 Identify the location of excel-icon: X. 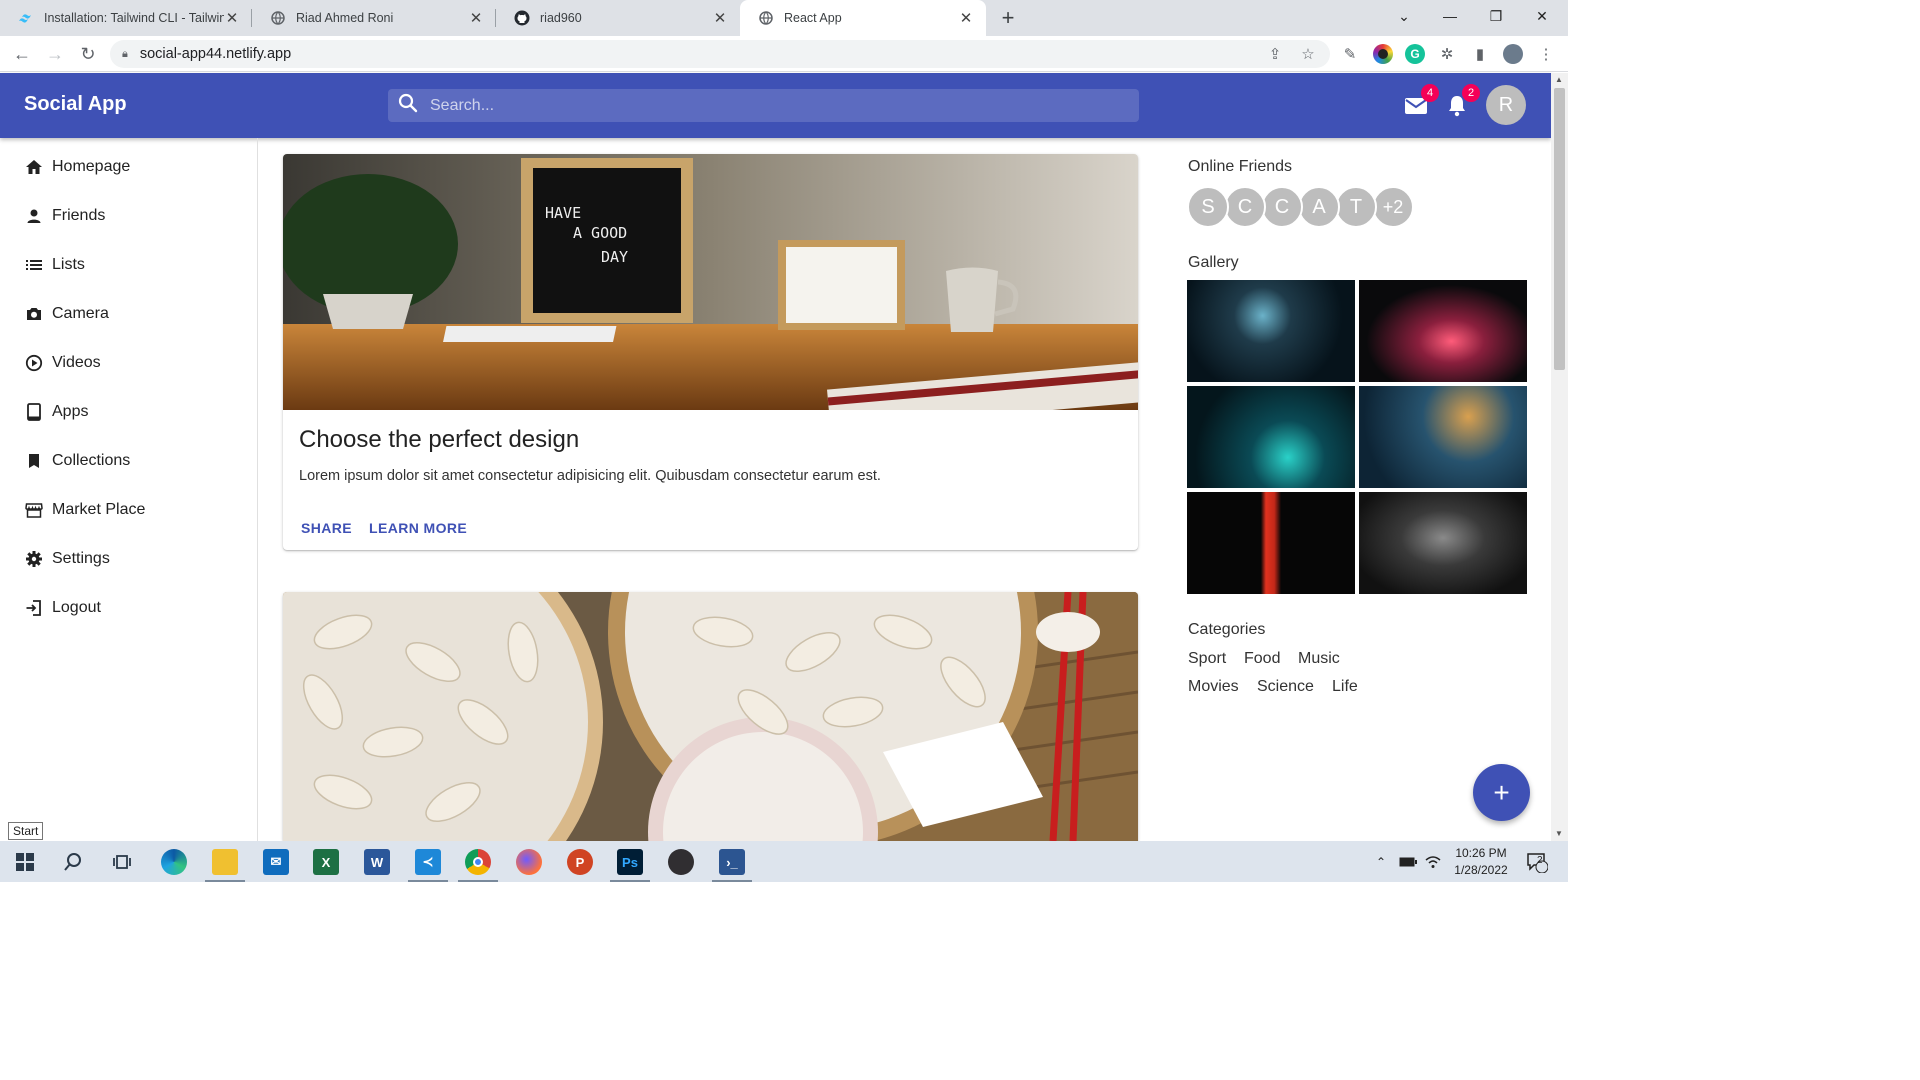
(326, 862).